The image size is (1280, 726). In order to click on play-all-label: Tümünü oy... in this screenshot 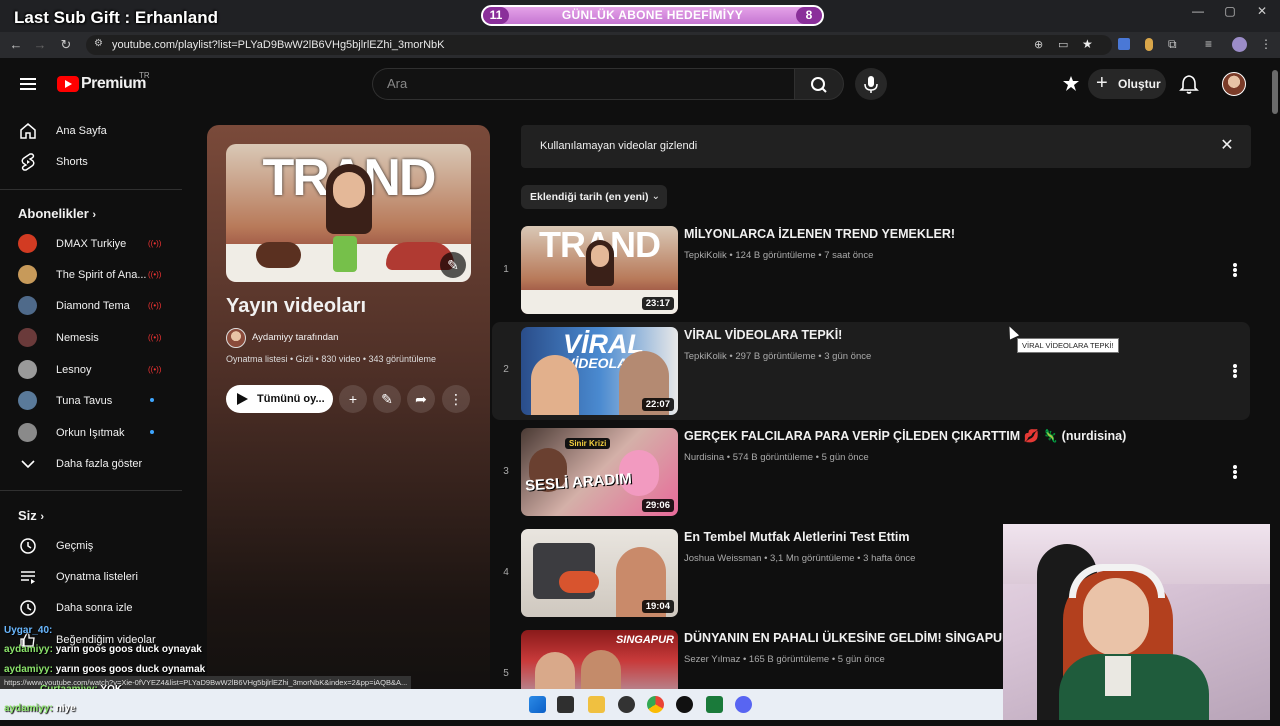, I will do `click(291, 399)`.